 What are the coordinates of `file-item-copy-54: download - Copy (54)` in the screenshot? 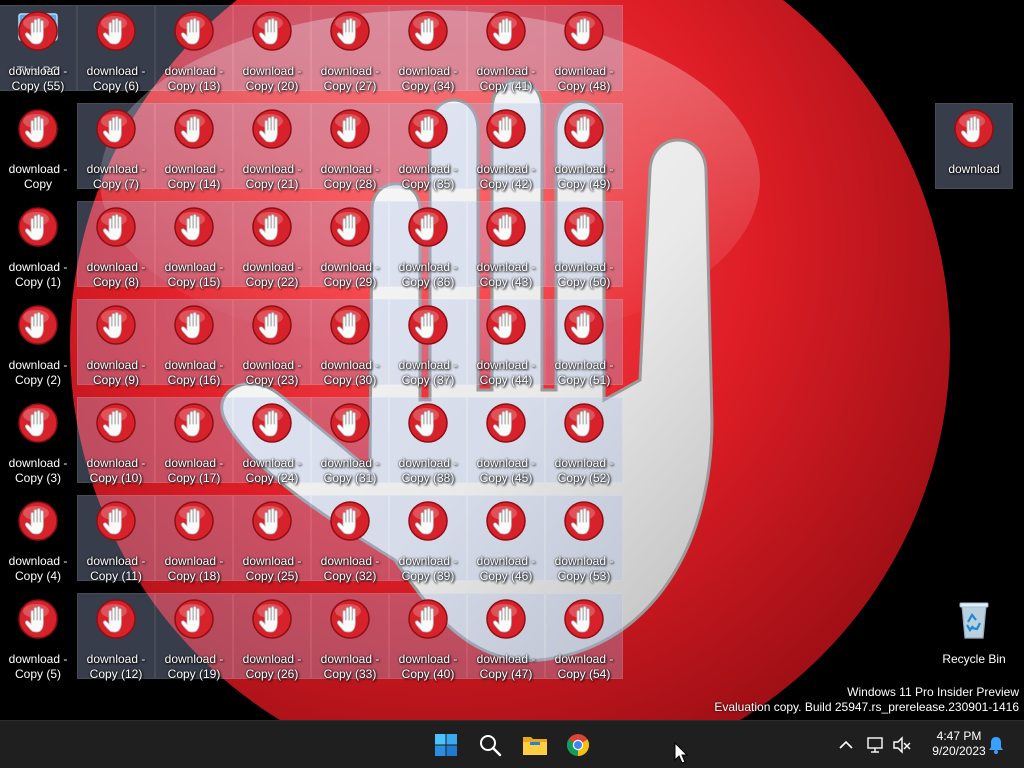 It's located at (584, 637).